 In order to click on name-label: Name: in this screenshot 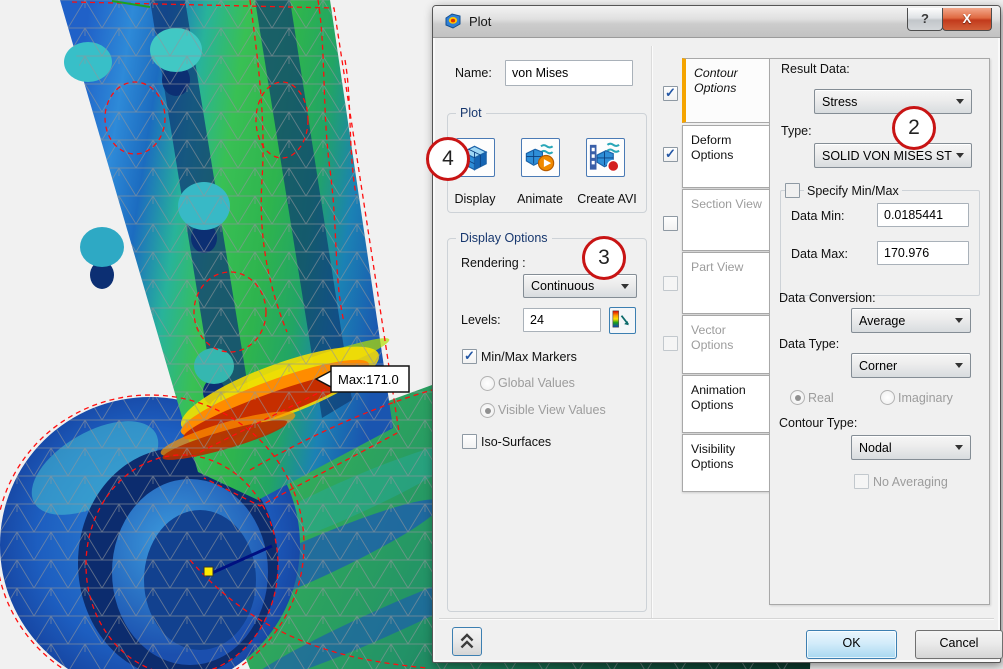, I will do `click(473, 73)`.